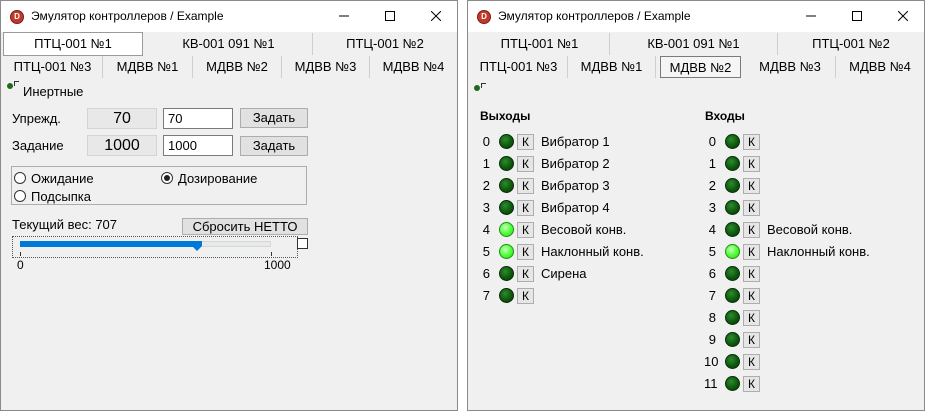 The width and height of the screenshot is (925, 411). I want to click on input-number: 11, so click(711, 383).